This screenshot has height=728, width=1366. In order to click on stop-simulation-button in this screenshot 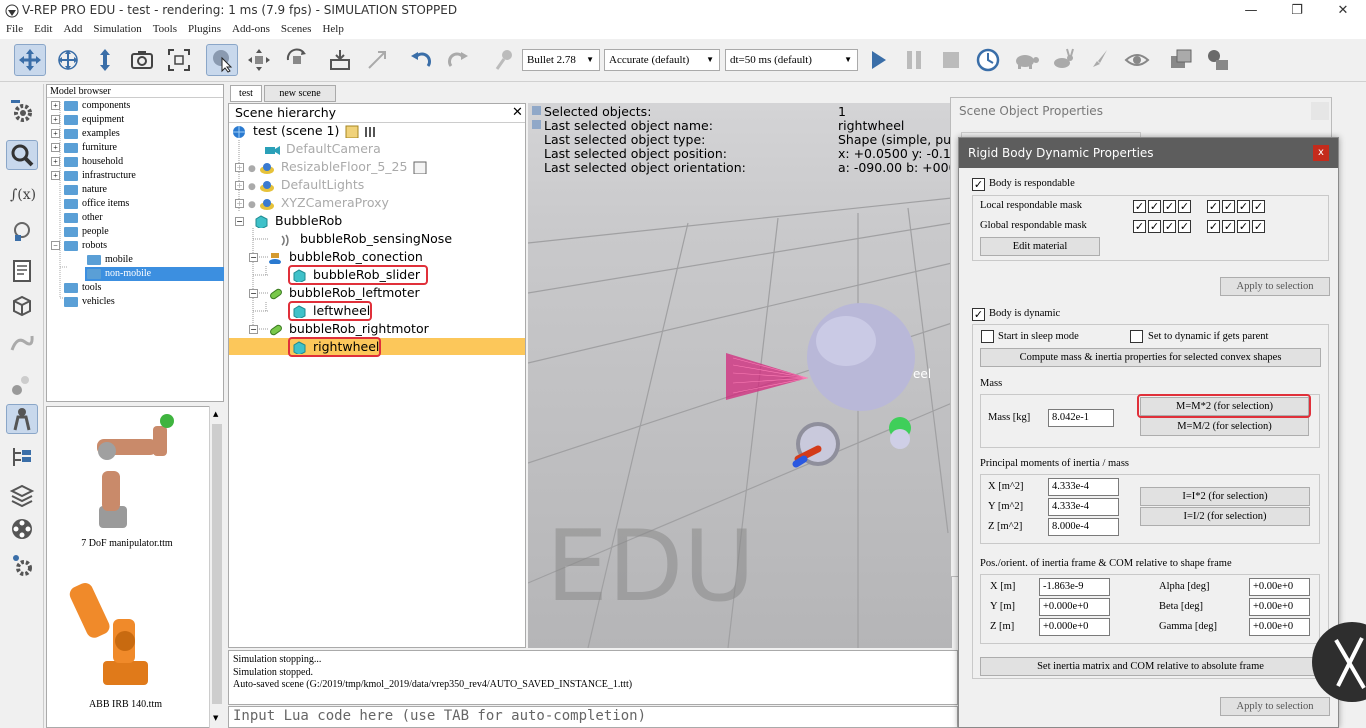, I will do `click(951, 60)`.